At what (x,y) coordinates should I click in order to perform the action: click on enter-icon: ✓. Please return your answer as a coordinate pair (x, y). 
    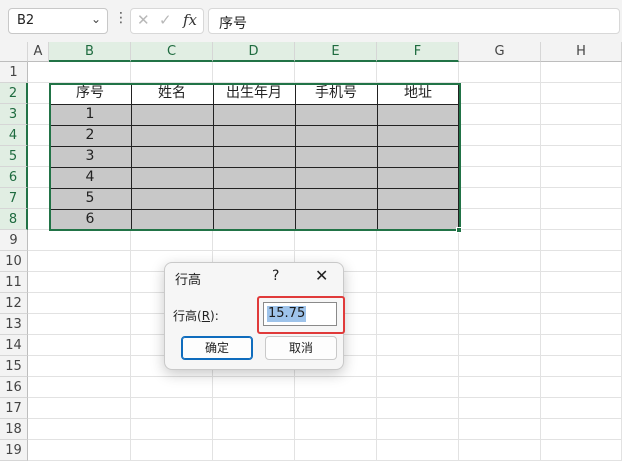
    Looking at the image, I should click on (165, 20).